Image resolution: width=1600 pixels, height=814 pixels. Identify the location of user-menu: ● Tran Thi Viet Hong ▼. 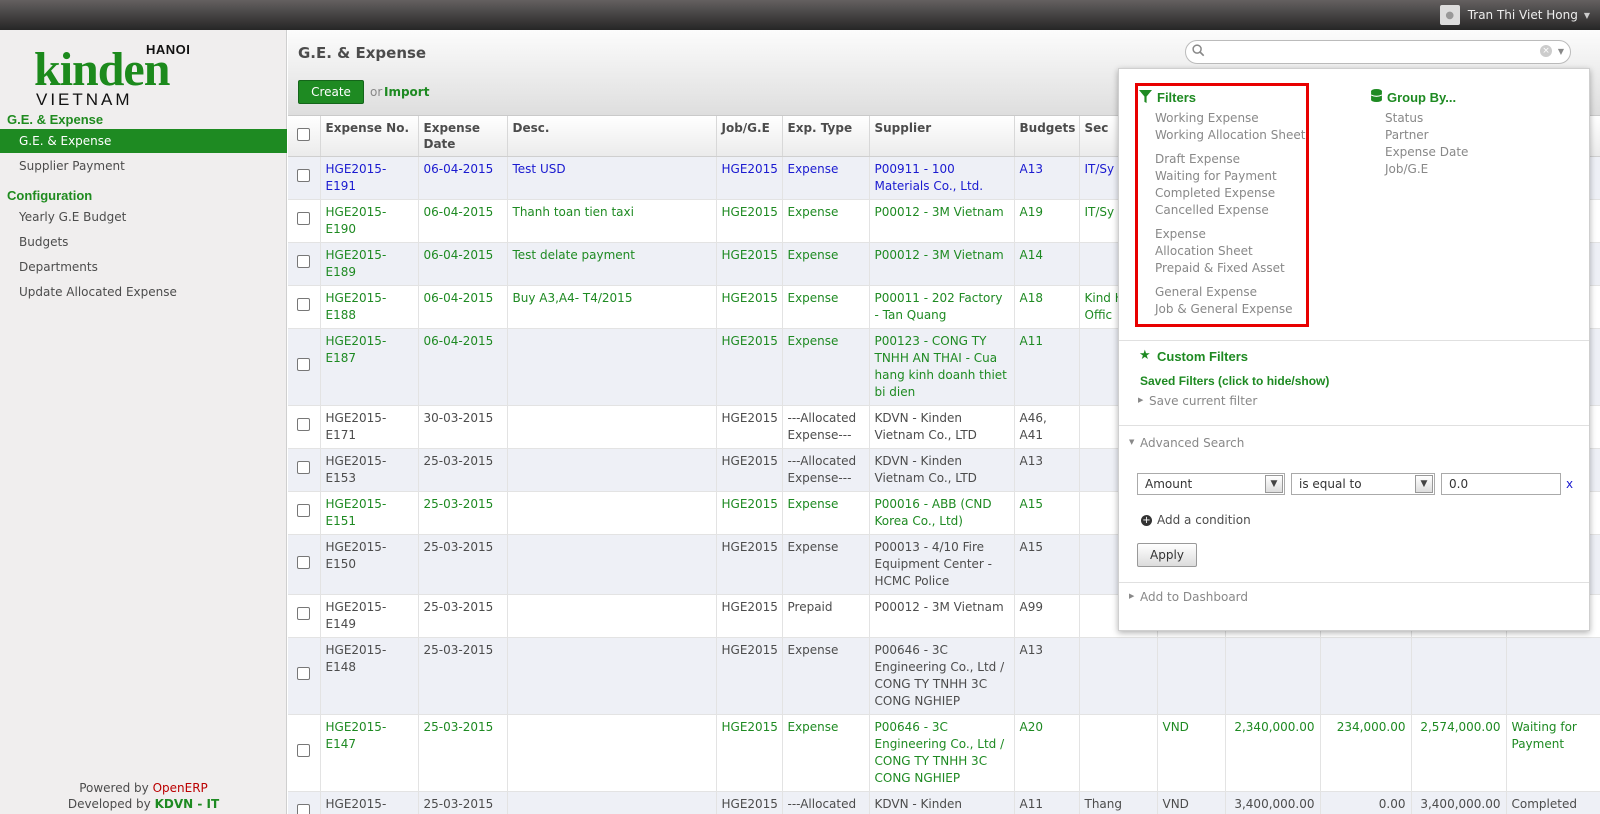
(1514, 15).